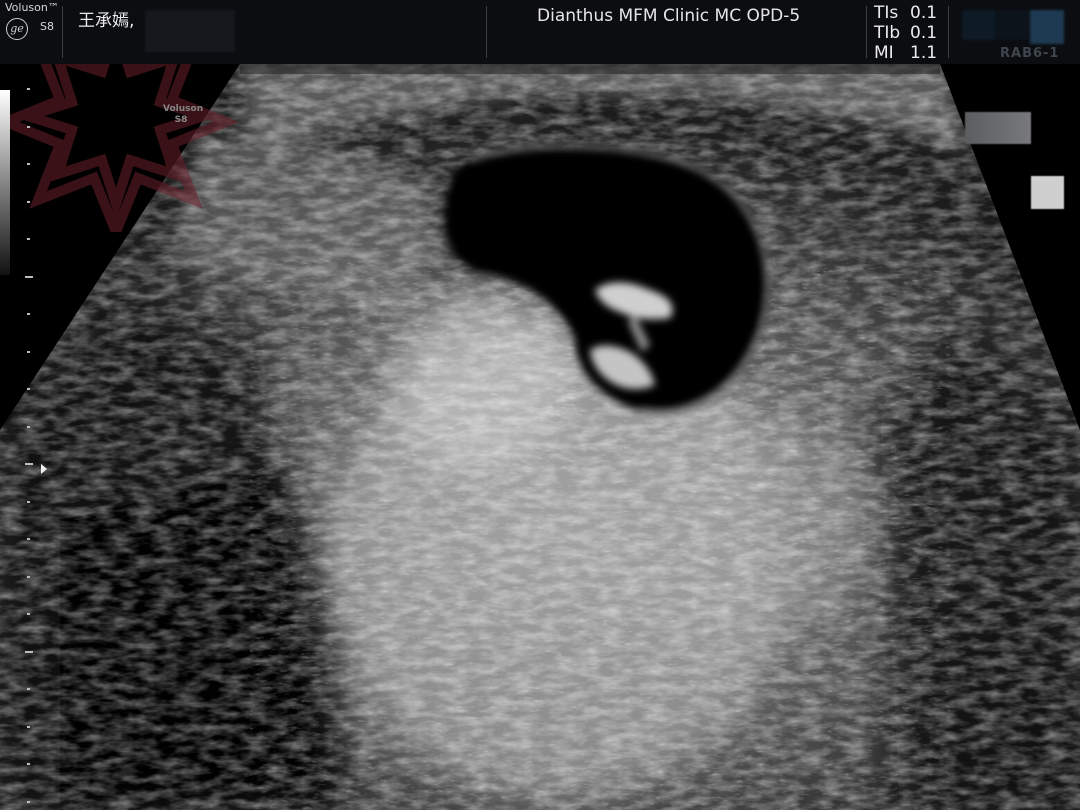 The height and width of the screenshot is (810, 1080). I want to click on safety-row-mi: MI 1.1, so click(907, 53).